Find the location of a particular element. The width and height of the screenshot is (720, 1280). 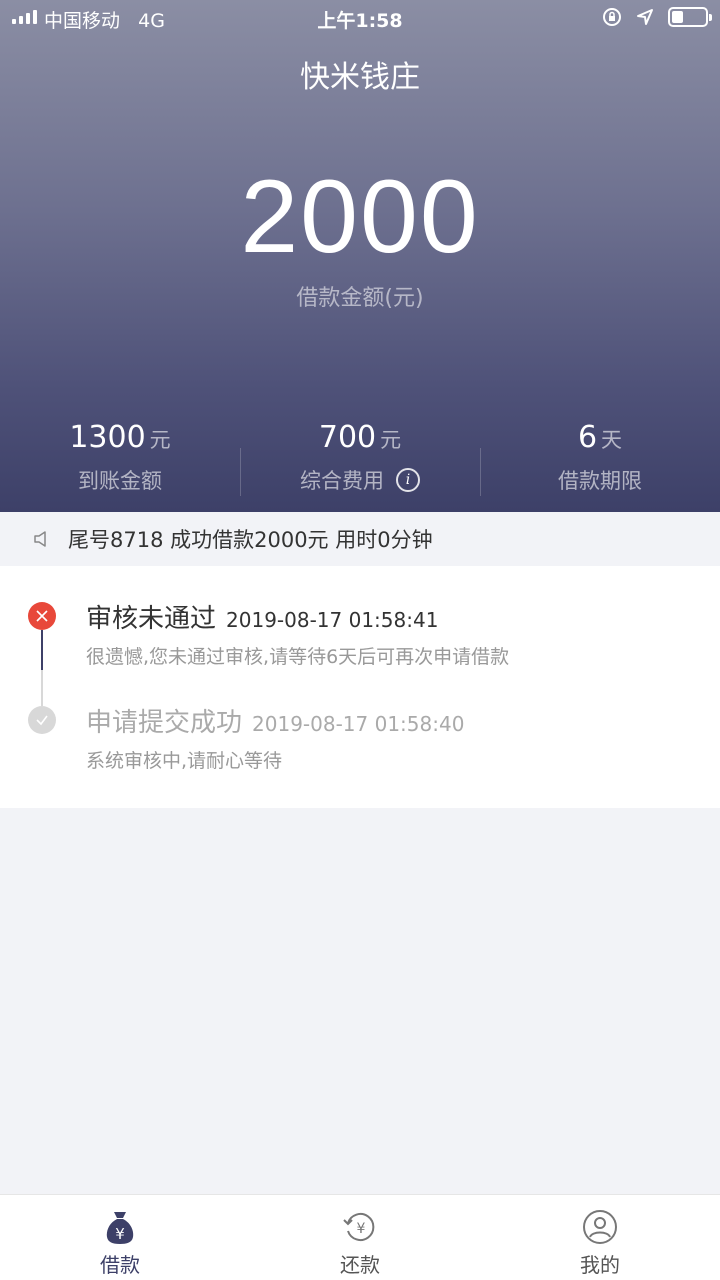

speaker-icon is located at coordinates (40, 539).